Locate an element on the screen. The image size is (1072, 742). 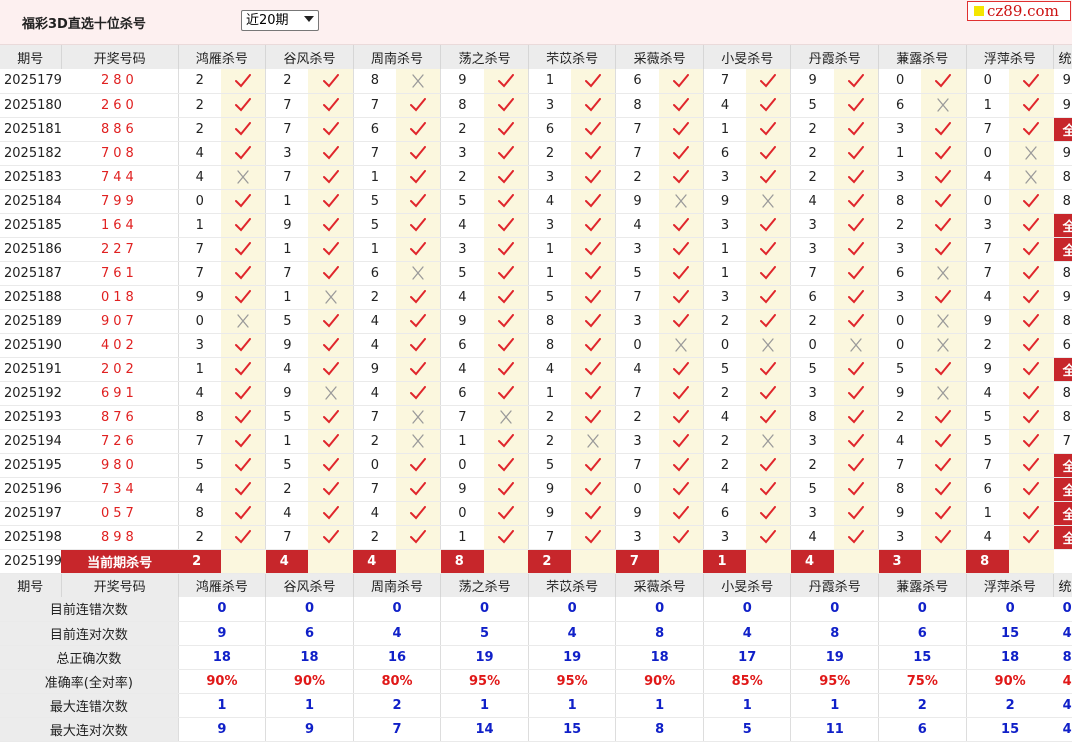
header-draw: 开奖号码 is located at coordinates (120, 585).